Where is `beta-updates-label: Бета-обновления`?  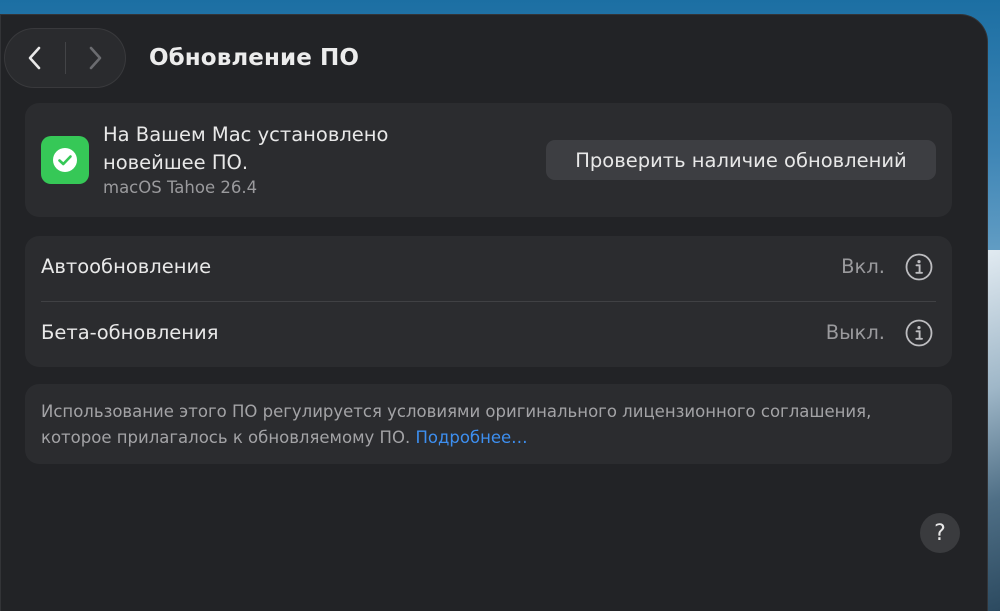 beta-updates-label: Бета-обновления is located at coordinates (130, 332).